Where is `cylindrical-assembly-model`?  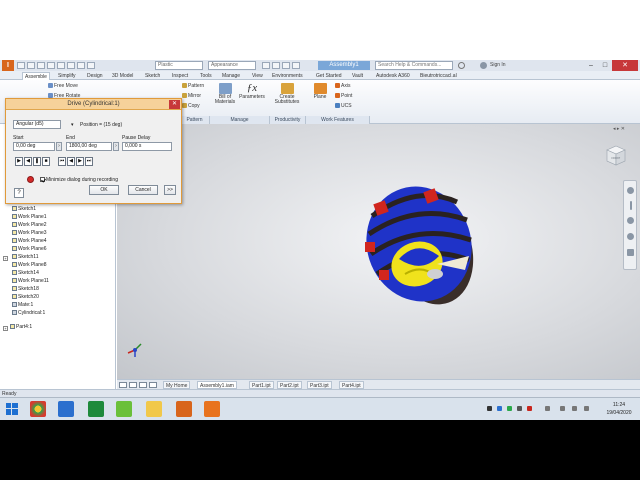 cylindrical-assembly-model is located at coordinates (420, 245).